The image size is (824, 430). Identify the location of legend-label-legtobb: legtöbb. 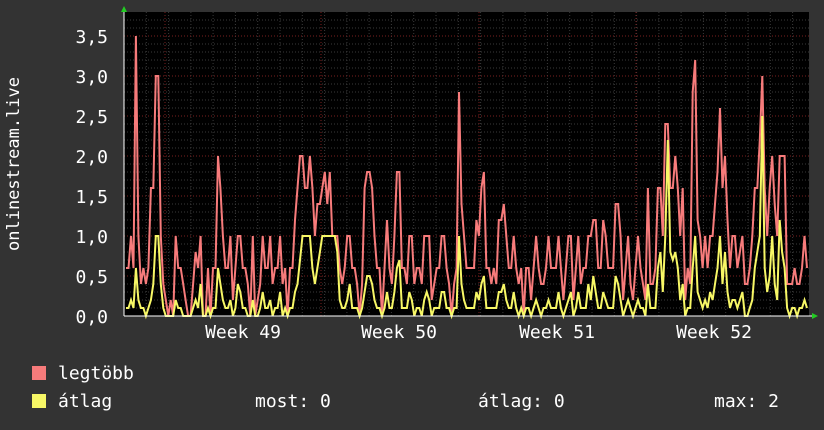
(96, 373).